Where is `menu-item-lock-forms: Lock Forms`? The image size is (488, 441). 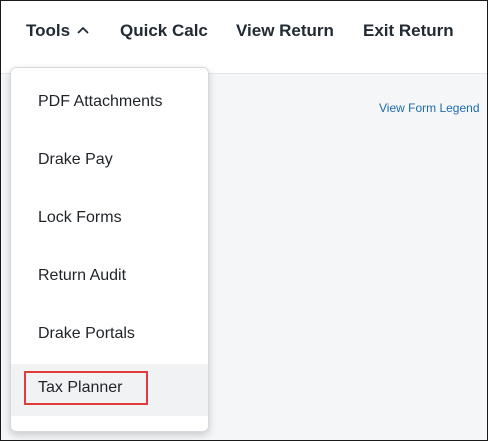 menu-item-lock-forms: Lock Forms is located at coordinates (109, 218).